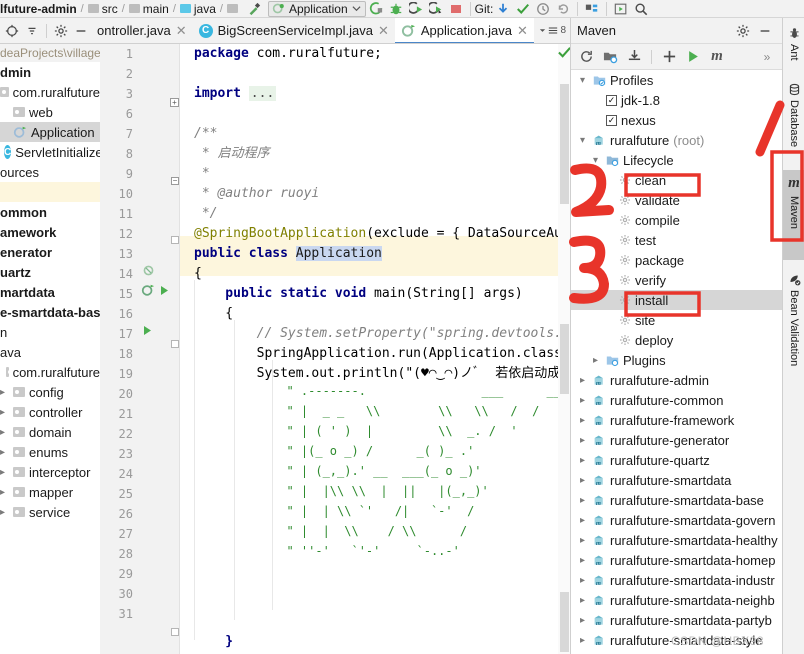 This screenshot has width=804, height=654. Describe the element at coordinates (181, 31) in the screenshot. I see `close-icon: ✕` at that location.